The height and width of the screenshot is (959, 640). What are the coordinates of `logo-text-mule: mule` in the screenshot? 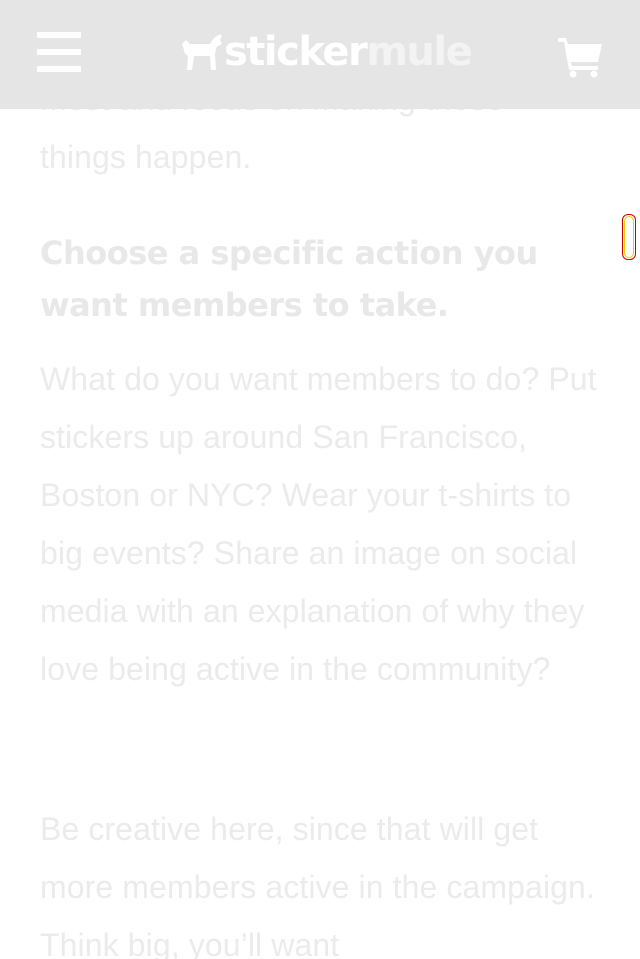 It's located at (419, 52).